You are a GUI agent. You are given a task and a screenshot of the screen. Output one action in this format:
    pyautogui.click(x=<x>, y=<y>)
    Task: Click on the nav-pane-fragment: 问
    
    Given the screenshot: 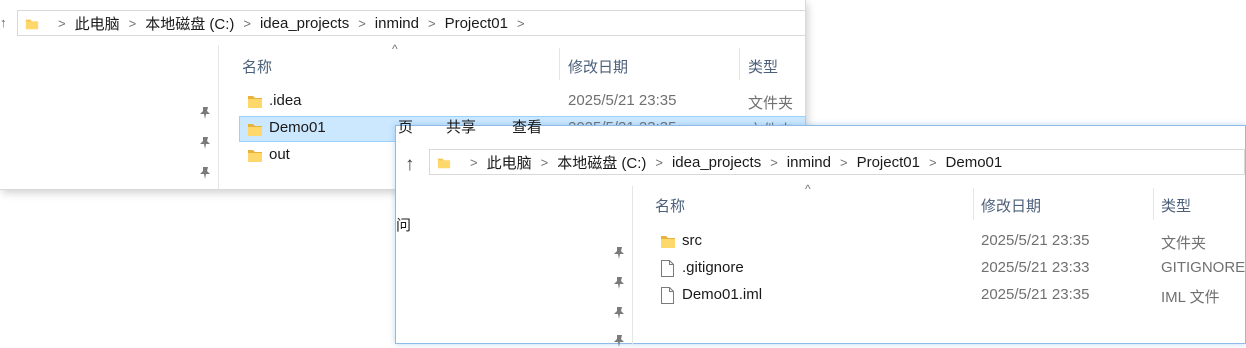 What is the action you would take?
    pyautogui.click(x=403, y=224)
    